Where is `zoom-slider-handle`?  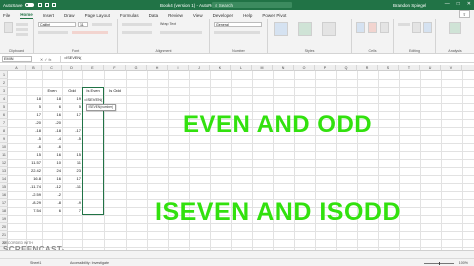
zoom-slider-handle is located at coordinates (439, 263).